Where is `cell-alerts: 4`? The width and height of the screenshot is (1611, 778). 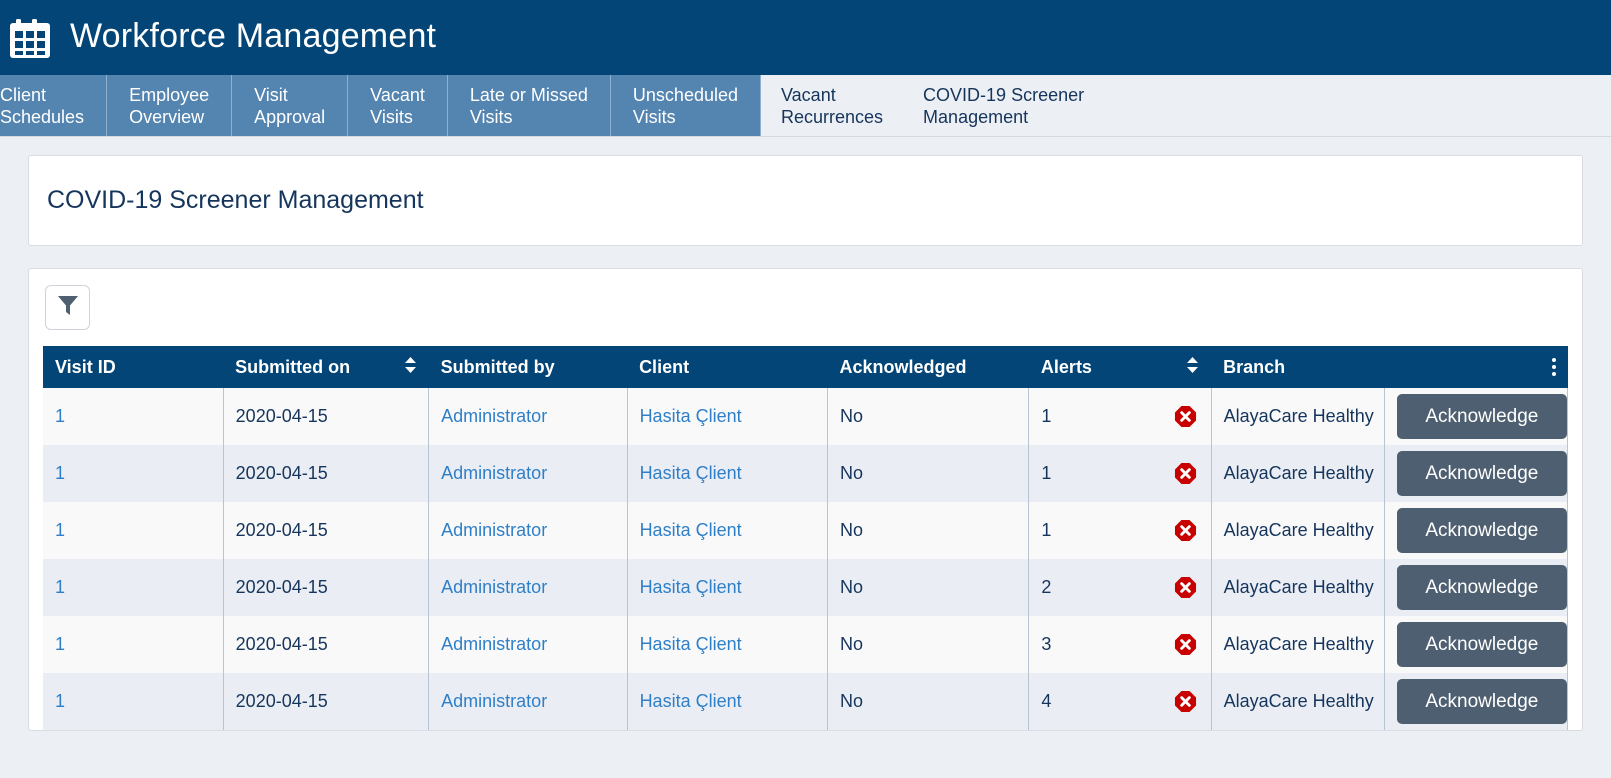
cell-alerts: 4 is located at coordinates (1120, 701).